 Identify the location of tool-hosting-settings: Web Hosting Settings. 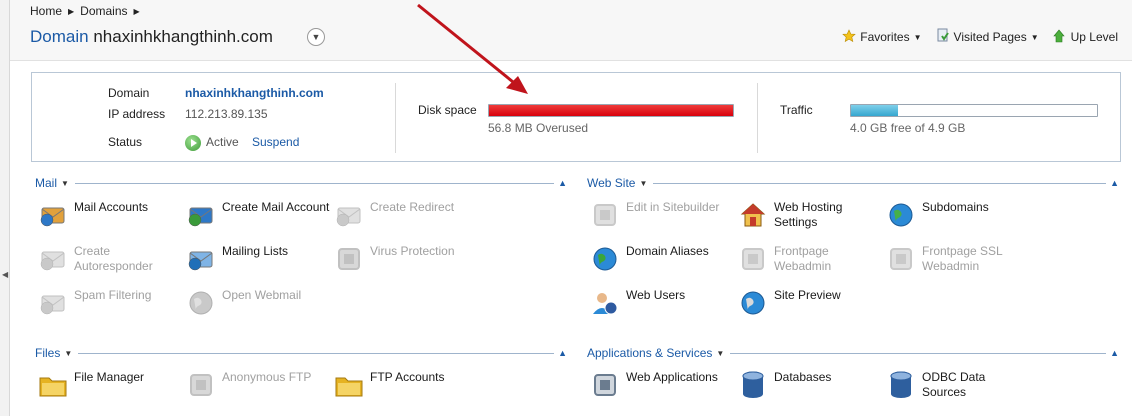
(811, 215).